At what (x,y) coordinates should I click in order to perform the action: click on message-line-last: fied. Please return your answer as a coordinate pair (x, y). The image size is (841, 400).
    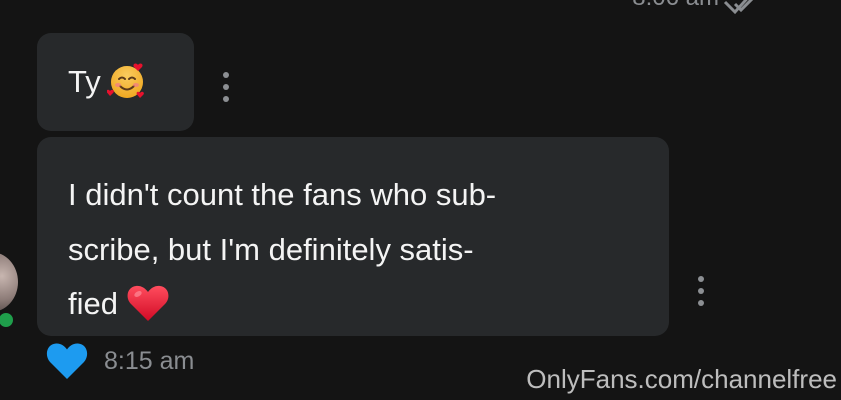
    Looking at the image, I should click on (358, 304).